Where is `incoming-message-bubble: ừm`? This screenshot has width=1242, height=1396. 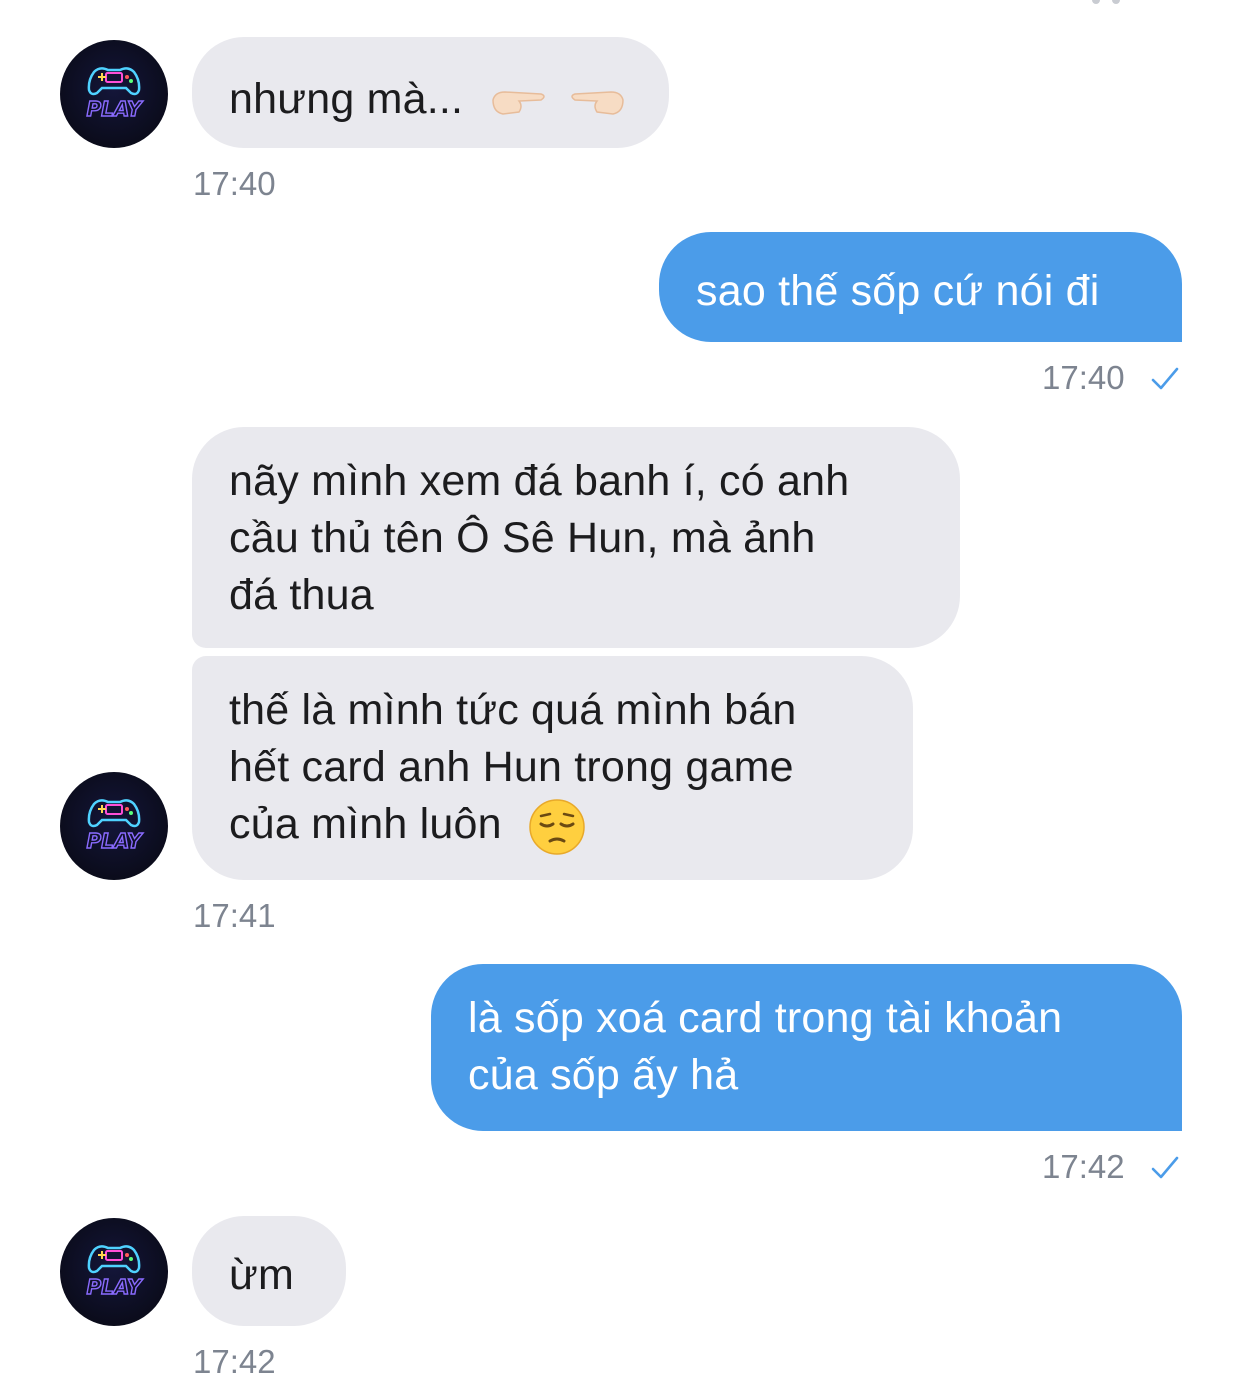
incoming-message-bubble: ừm is located at coordinates (269, 1271).